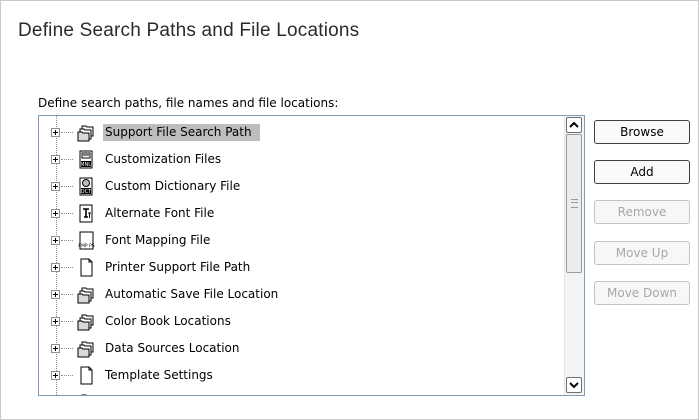 This screenshot has height=420, width=699. I want to click on tree-item-alternate-font-file: Alternate Font File, so click(301, 213).